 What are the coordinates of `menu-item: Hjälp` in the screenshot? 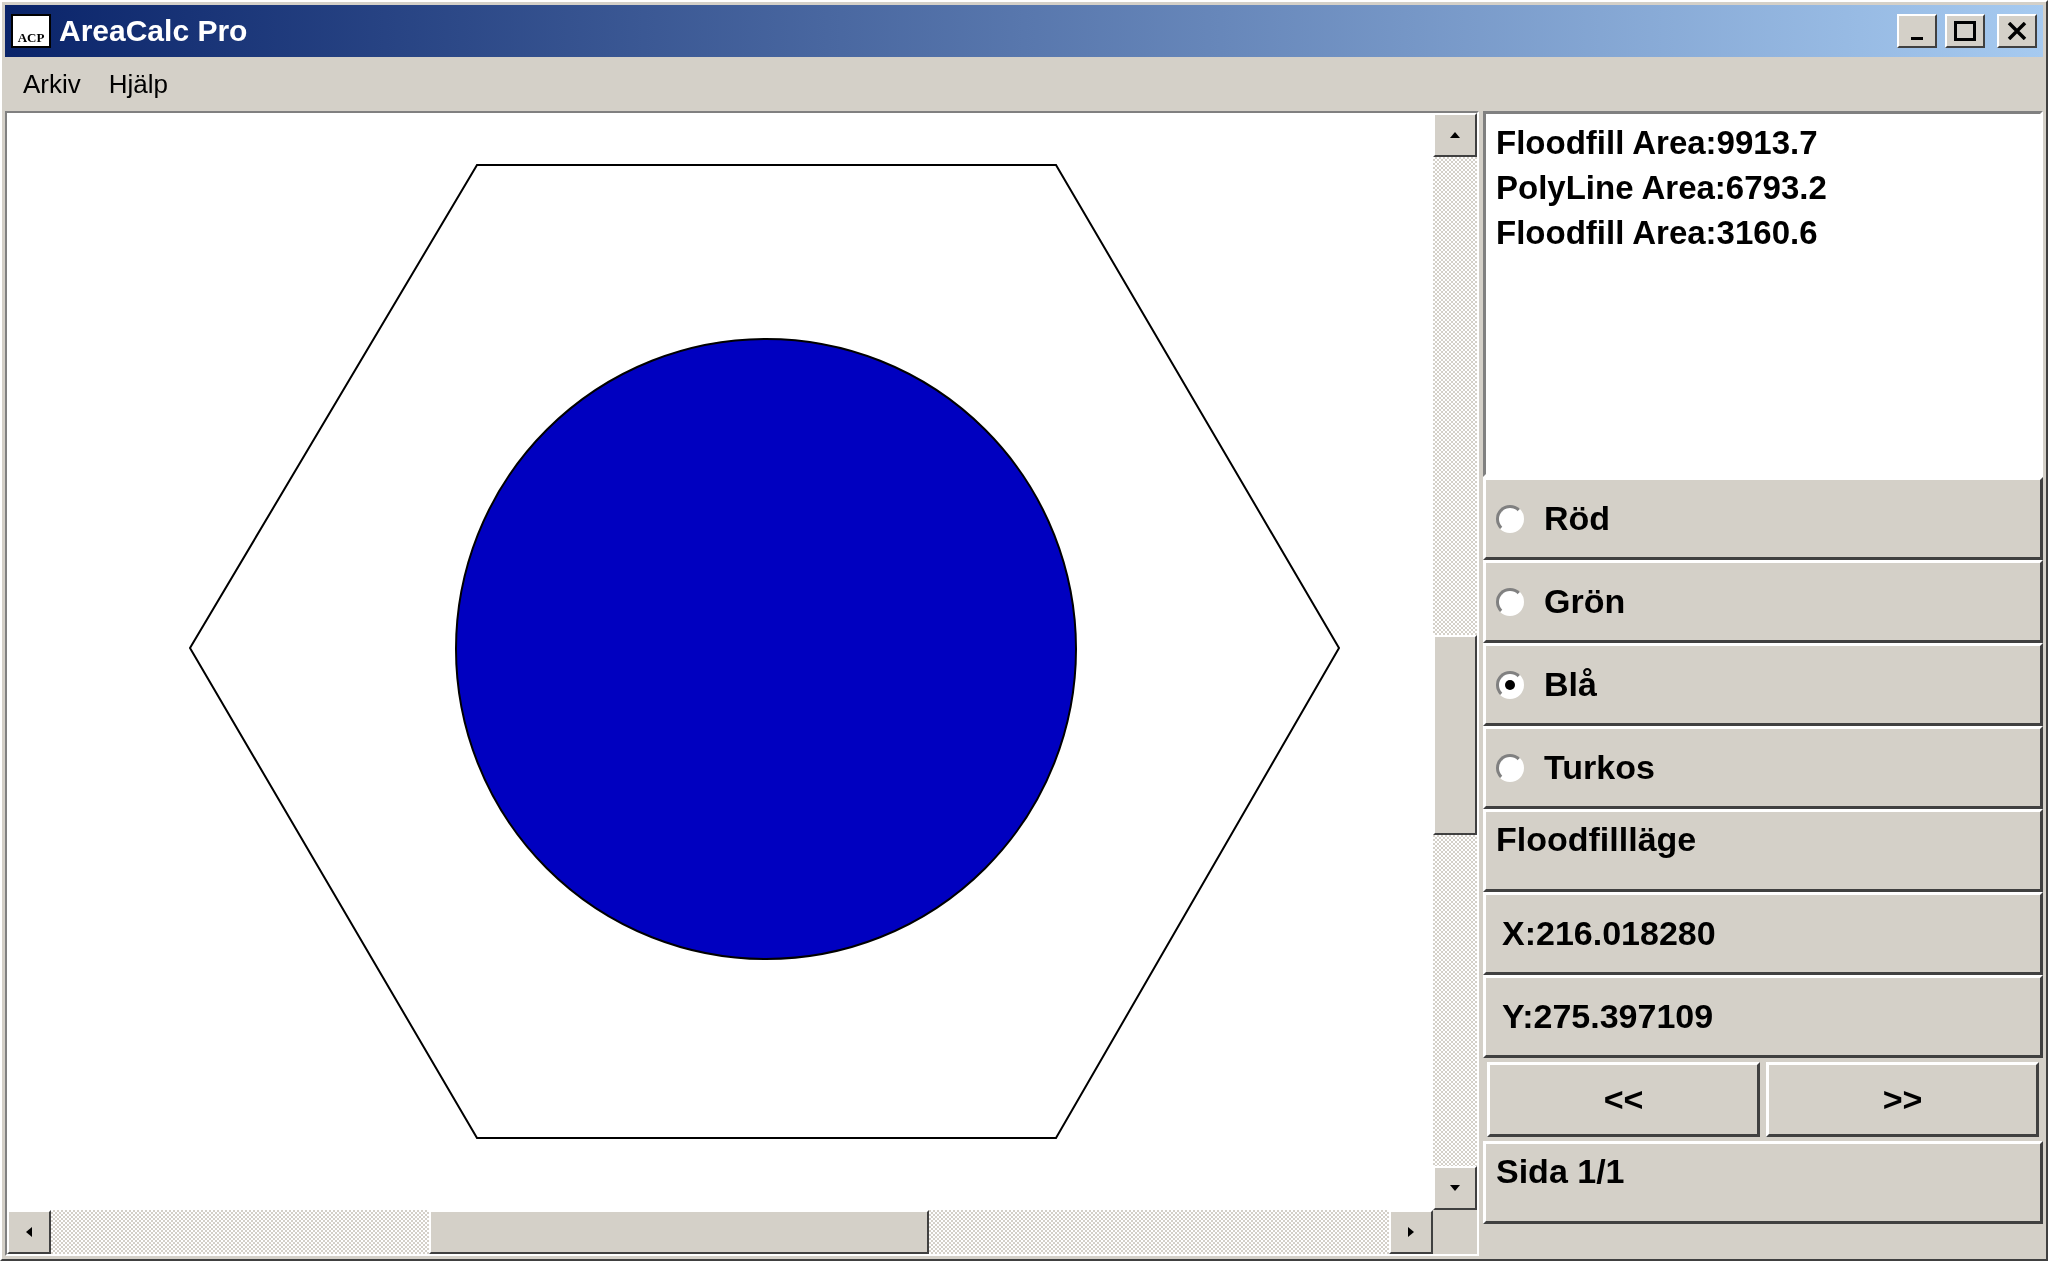 It's located at (138, 84).